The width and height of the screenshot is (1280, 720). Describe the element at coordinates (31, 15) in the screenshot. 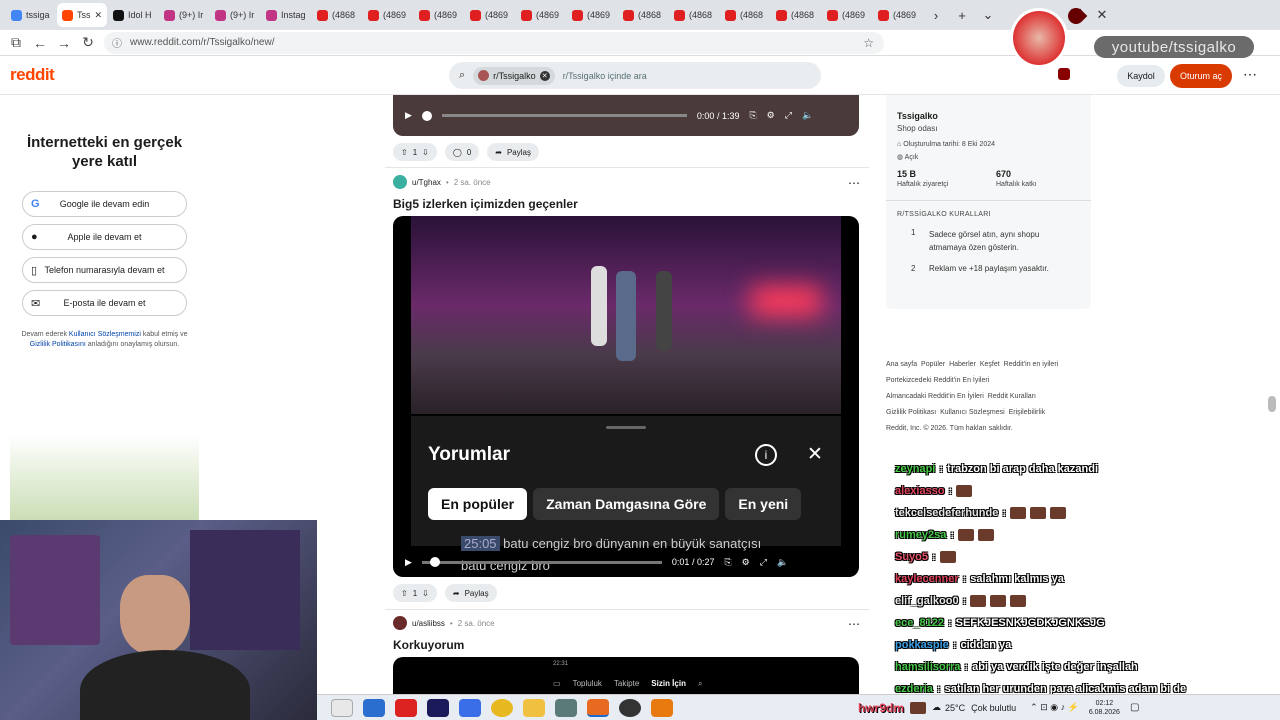

I see `browser-tab: tssiga` at that location.